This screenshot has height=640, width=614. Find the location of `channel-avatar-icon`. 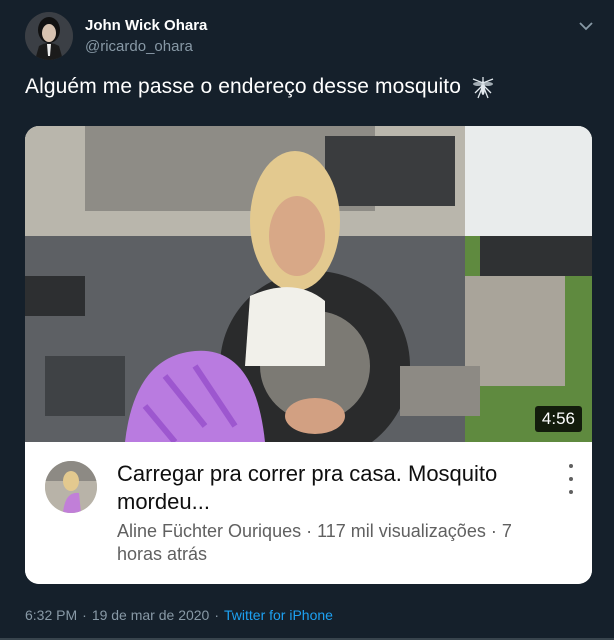

channel-avatar-icon is located at coordinates (71, 487).